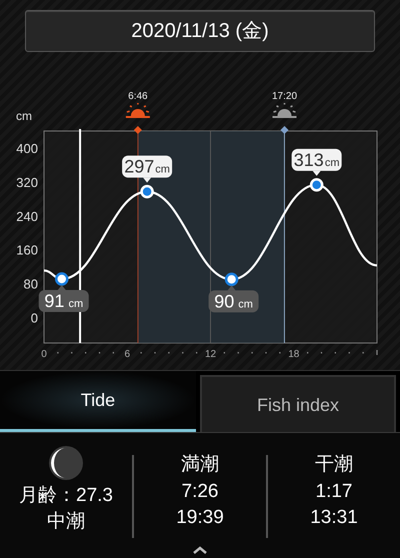  What do you see at coordinates (200, 550) in the screenshot?
I see `caret-up-icon` at bounding box center [200, 550].